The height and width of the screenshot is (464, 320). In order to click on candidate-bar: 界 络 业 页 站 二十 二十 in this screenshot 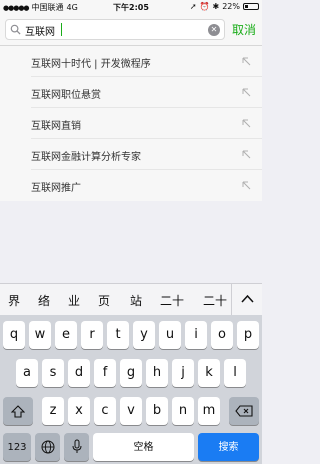, I will do `click(131, 299)`.